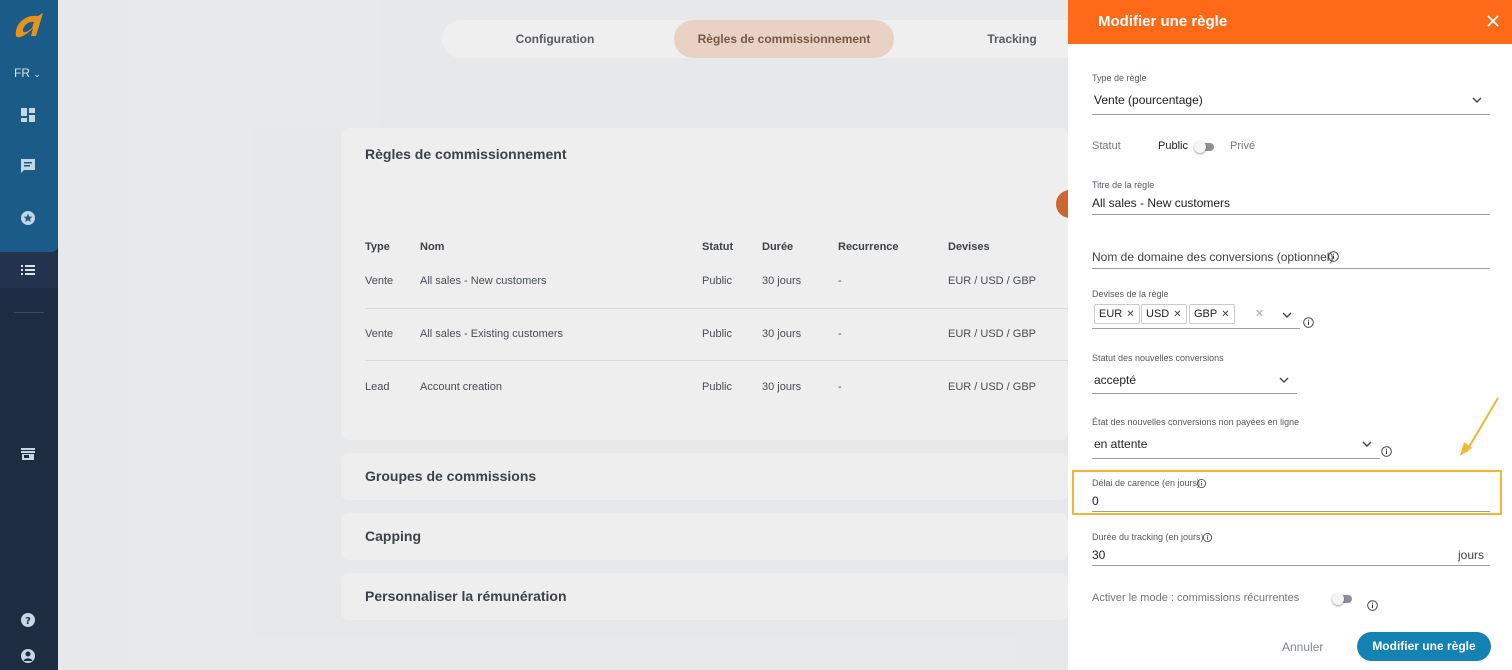 The image size is (1512, 670). What do you see at coordinates (1479, 428) in the screenshot?
I see `annotation-arrow-icon` at bounding box center [1479, 428].